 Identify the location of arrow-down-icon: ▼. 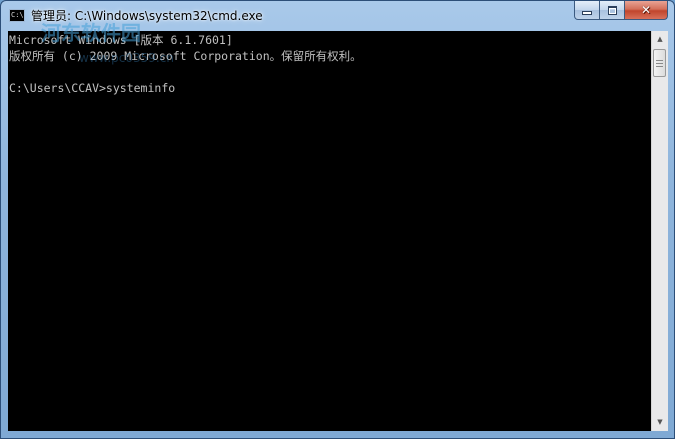
(660, 422).